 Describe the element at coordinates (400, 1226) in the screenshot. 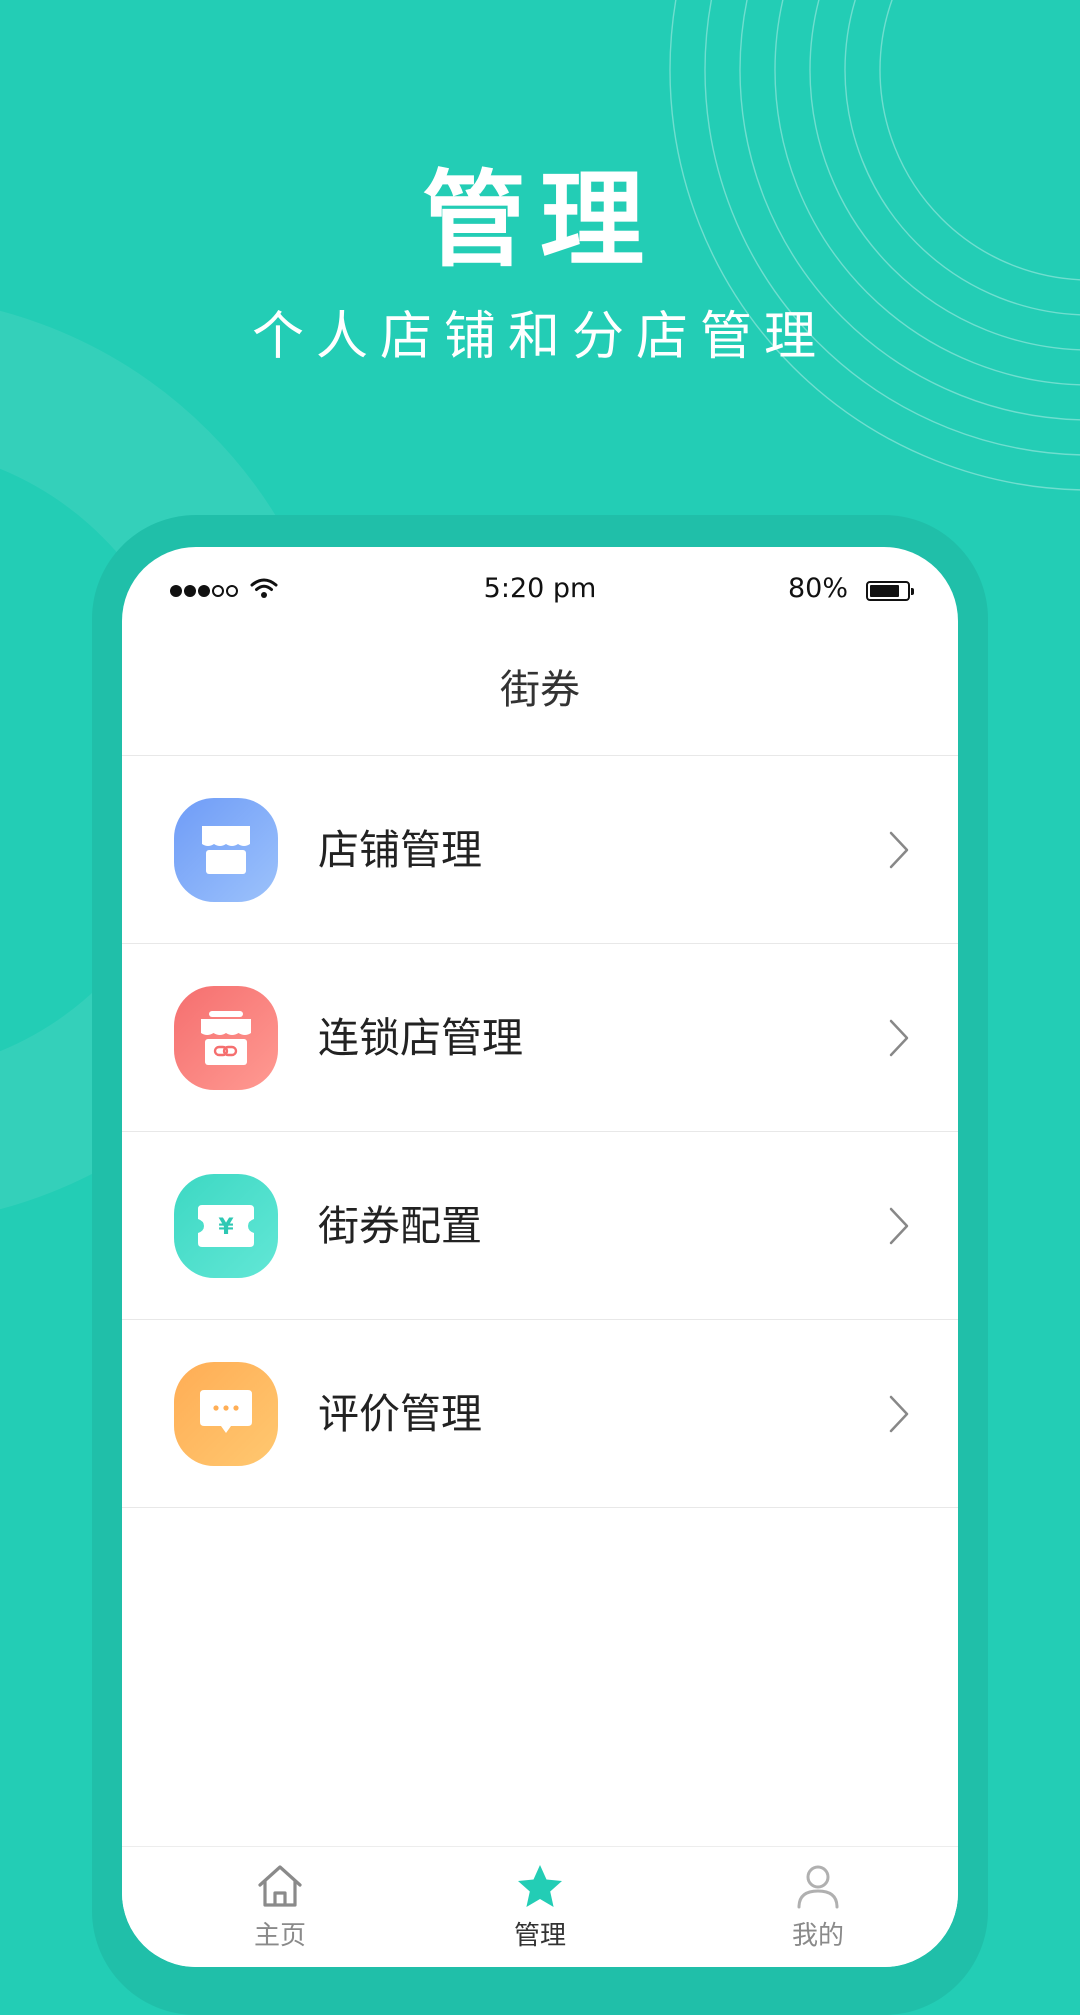

I see `menu-item-label: 街券配置` at that location.